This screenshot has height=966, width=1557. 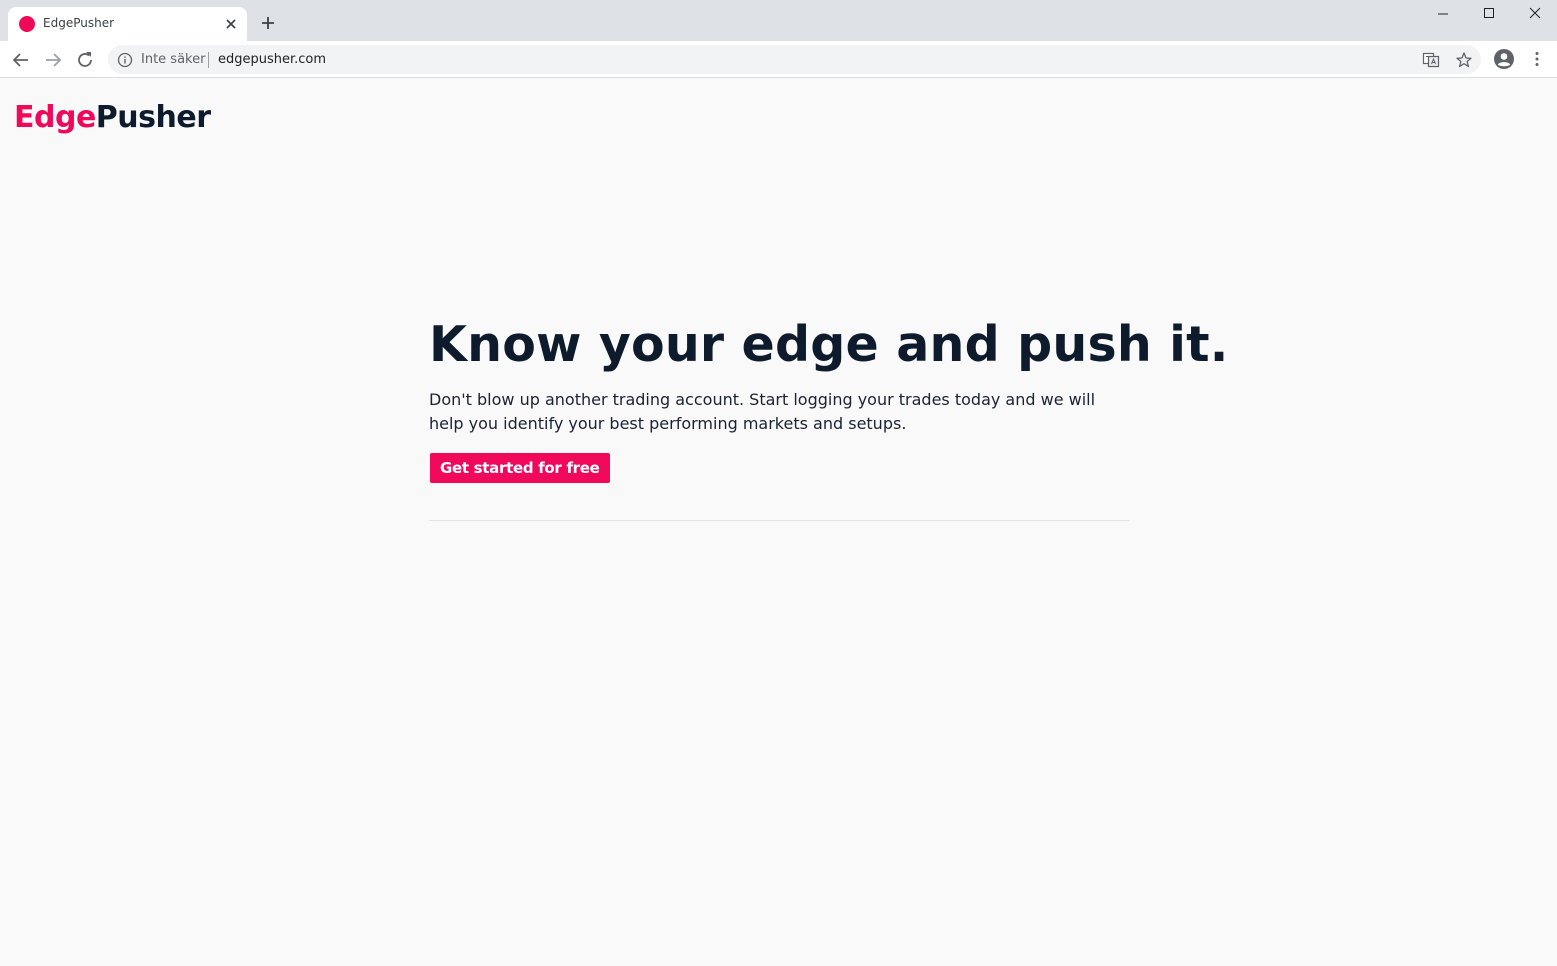 I want to click on close-icon, so click(x=231, y=24).